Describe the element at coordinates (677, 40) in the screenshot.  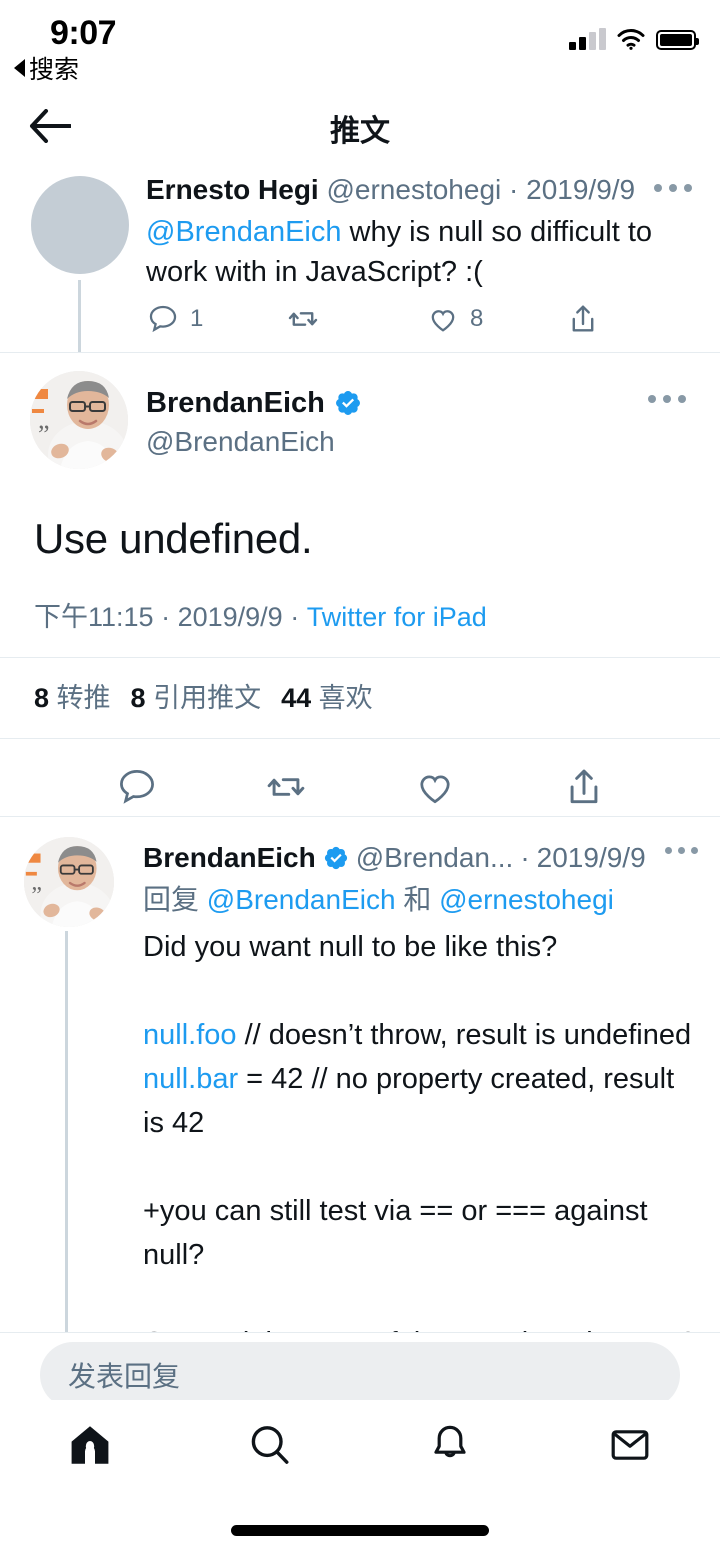
I see `battery-full-icon` at that location.